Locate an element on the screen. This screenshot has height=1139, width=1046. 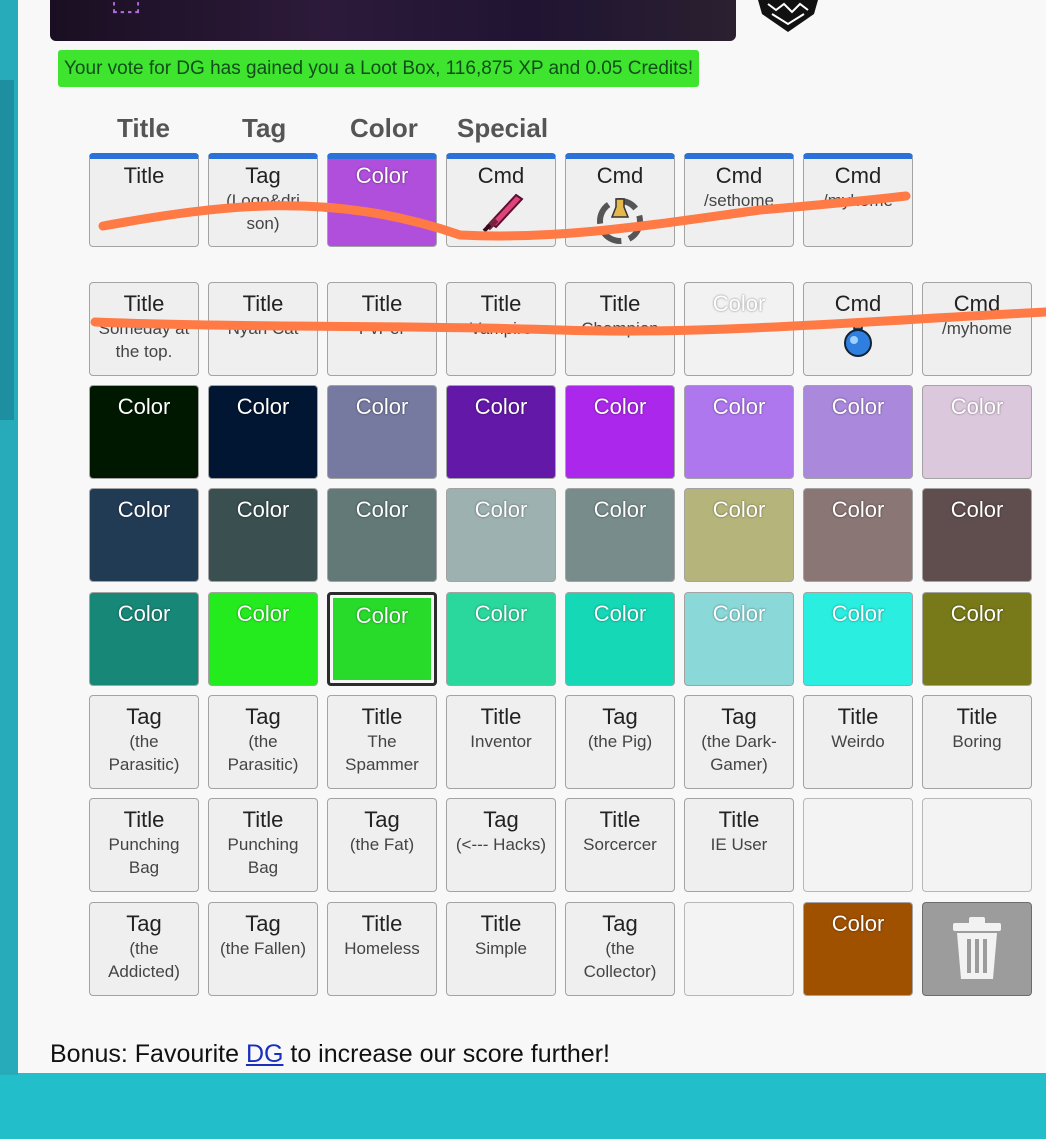
tag-item-slot: Tag (the Dark-Gamer) is located at coordinates (739, 742).